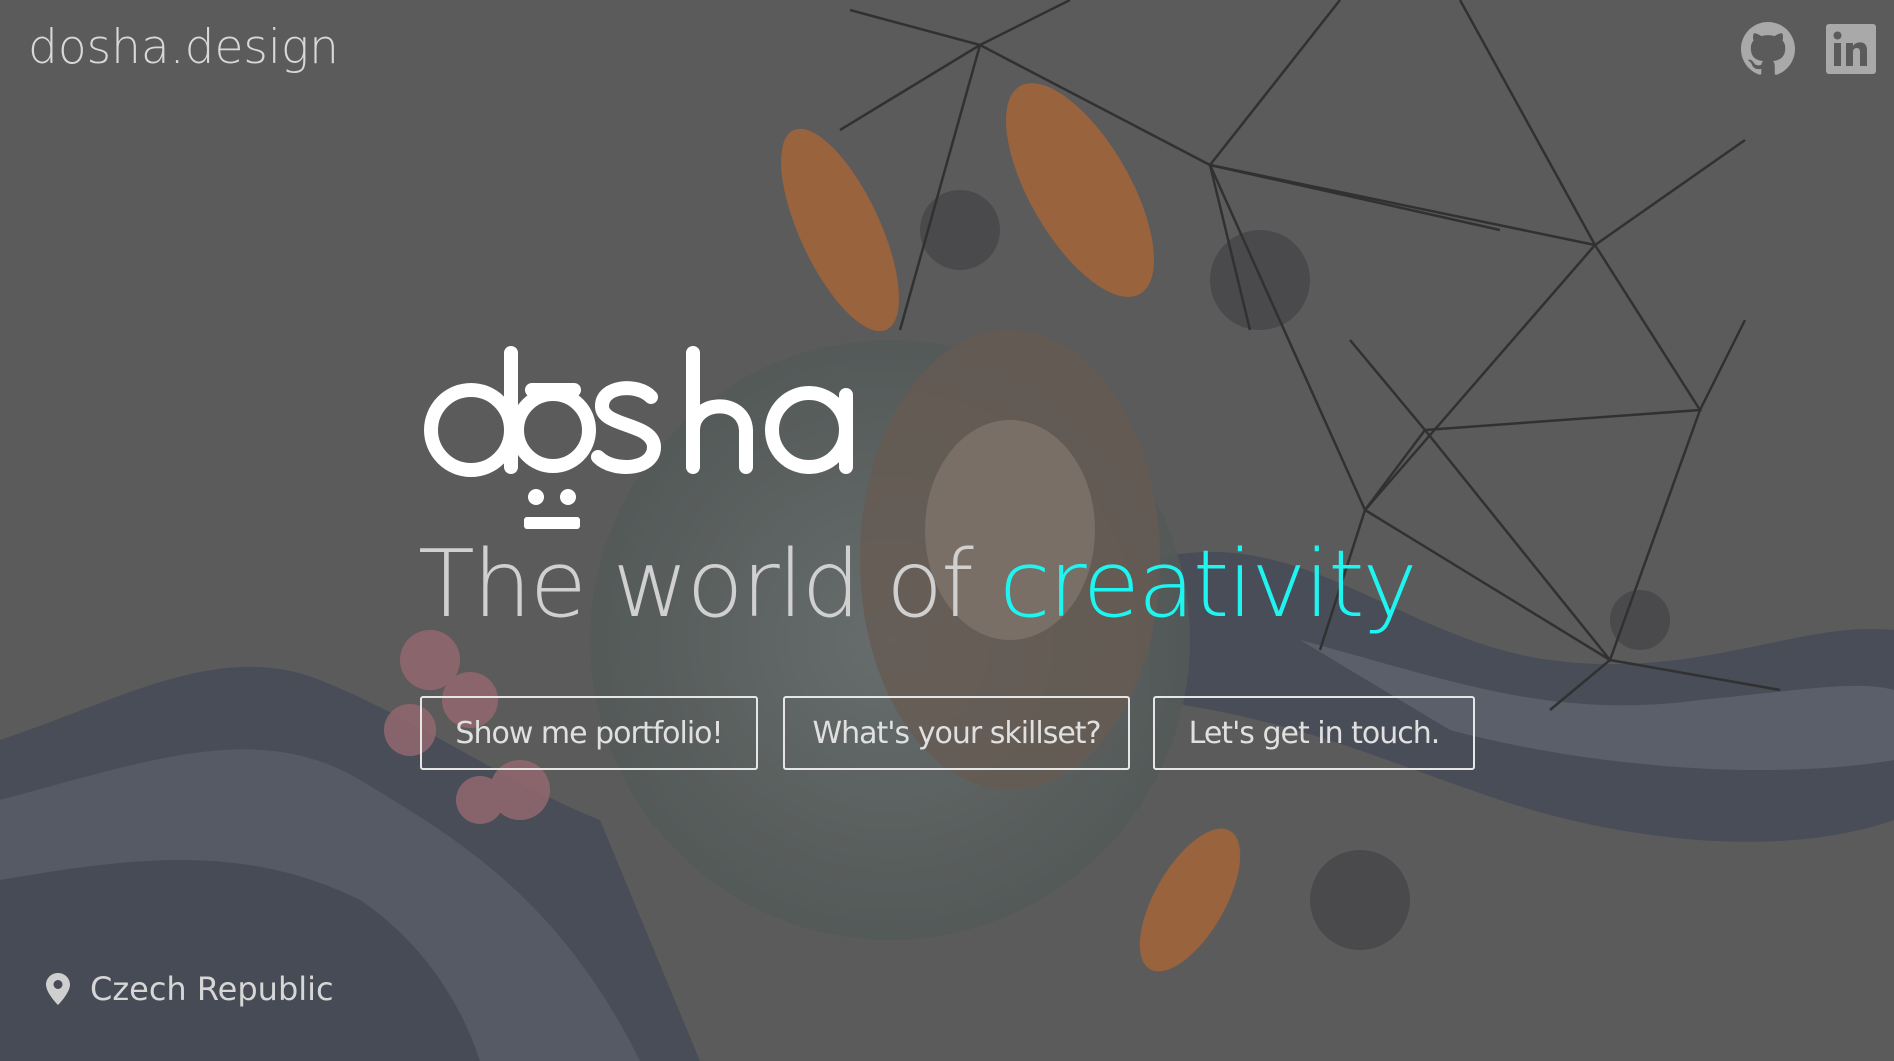 The width and height of the screenshot is (1894, 1061). Describe the element at coordinates (641, 442) in the screenshot. I see `dosha-logo` at that location.